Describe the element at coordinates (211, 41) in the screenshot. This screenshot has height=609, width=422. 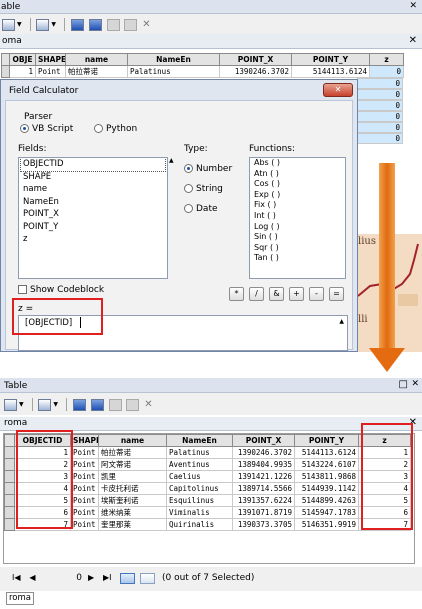
I see `top-table-tab: oma ✕` at that location.